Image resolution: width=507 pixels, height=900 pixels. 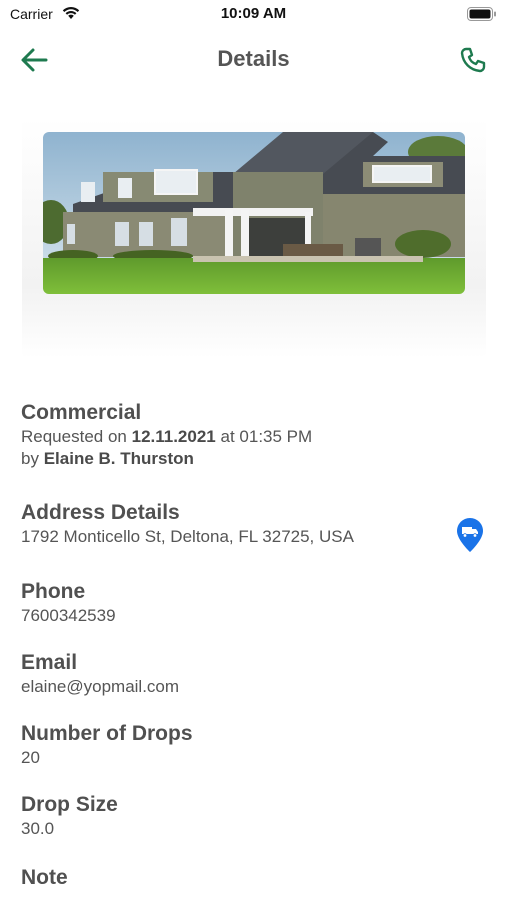 What do you see at coordinates (241, 674) in the screenshot?
I see `email-section: Email elaine@yopmail.com` at bounding box center [241, 674].